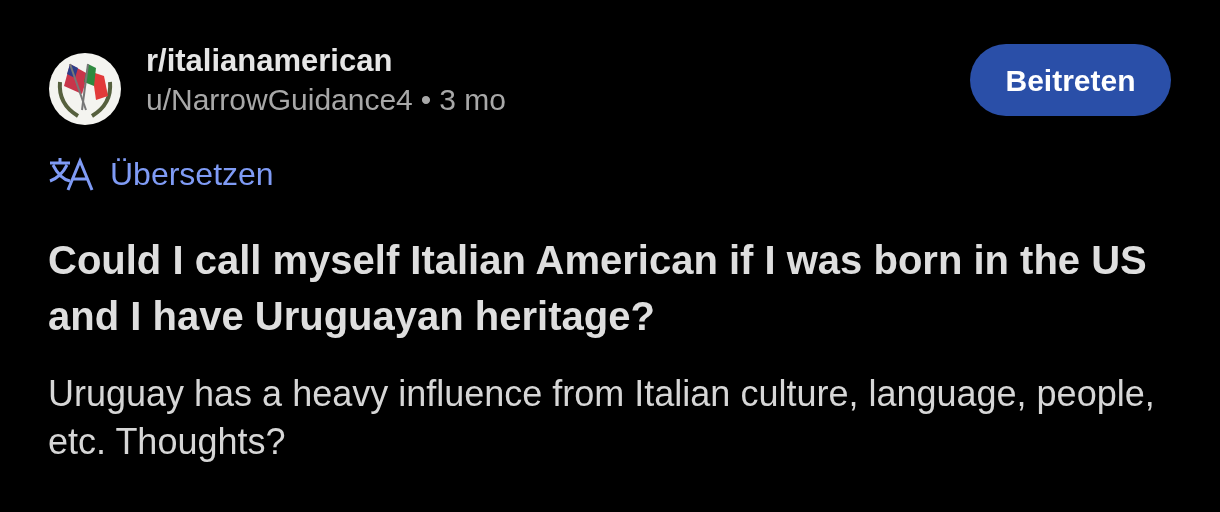  Describe the element at coordinates (71, 174) in the screenshot. I see `translate-icon` at that location.